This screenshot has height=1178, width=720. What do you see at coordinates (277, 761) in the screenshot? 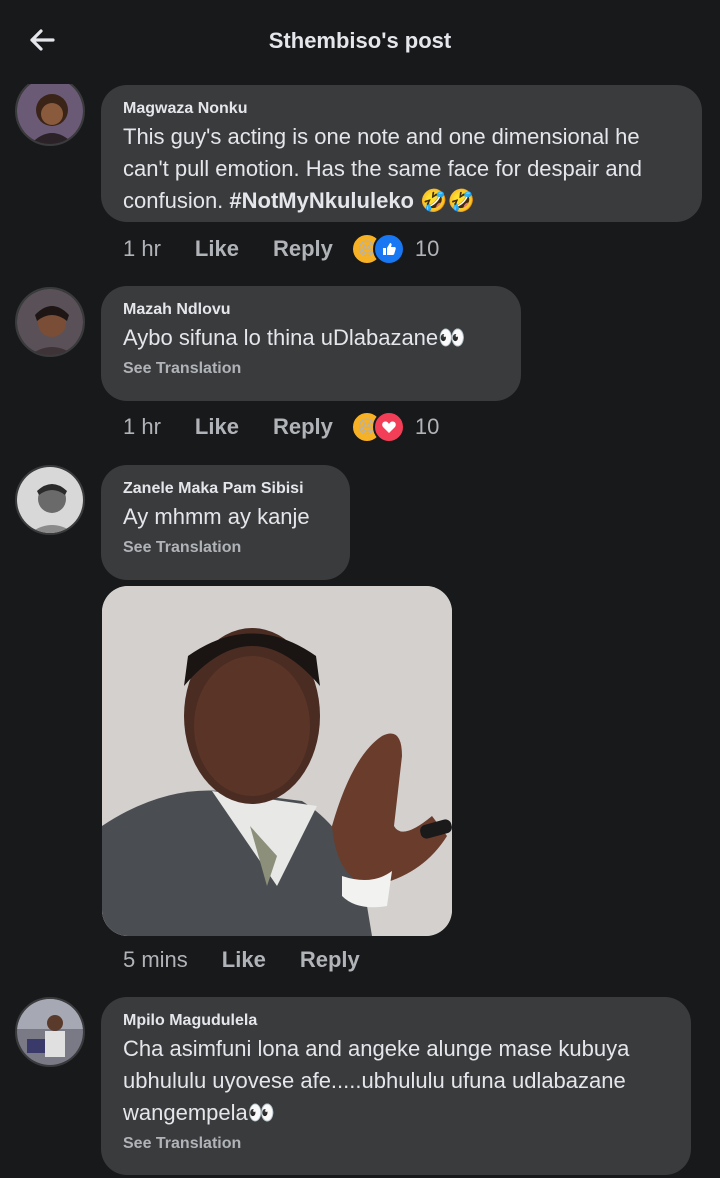
I see `comment-photo` at bounding box center [277, 761].